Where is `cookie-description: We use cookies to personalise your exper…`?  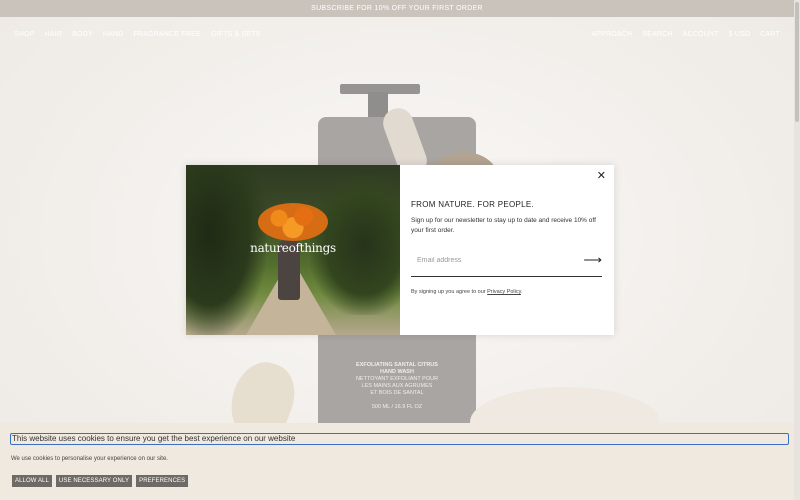 cookie-description: We use cookies to personalise your exper… is located at coordinates (89, 459).